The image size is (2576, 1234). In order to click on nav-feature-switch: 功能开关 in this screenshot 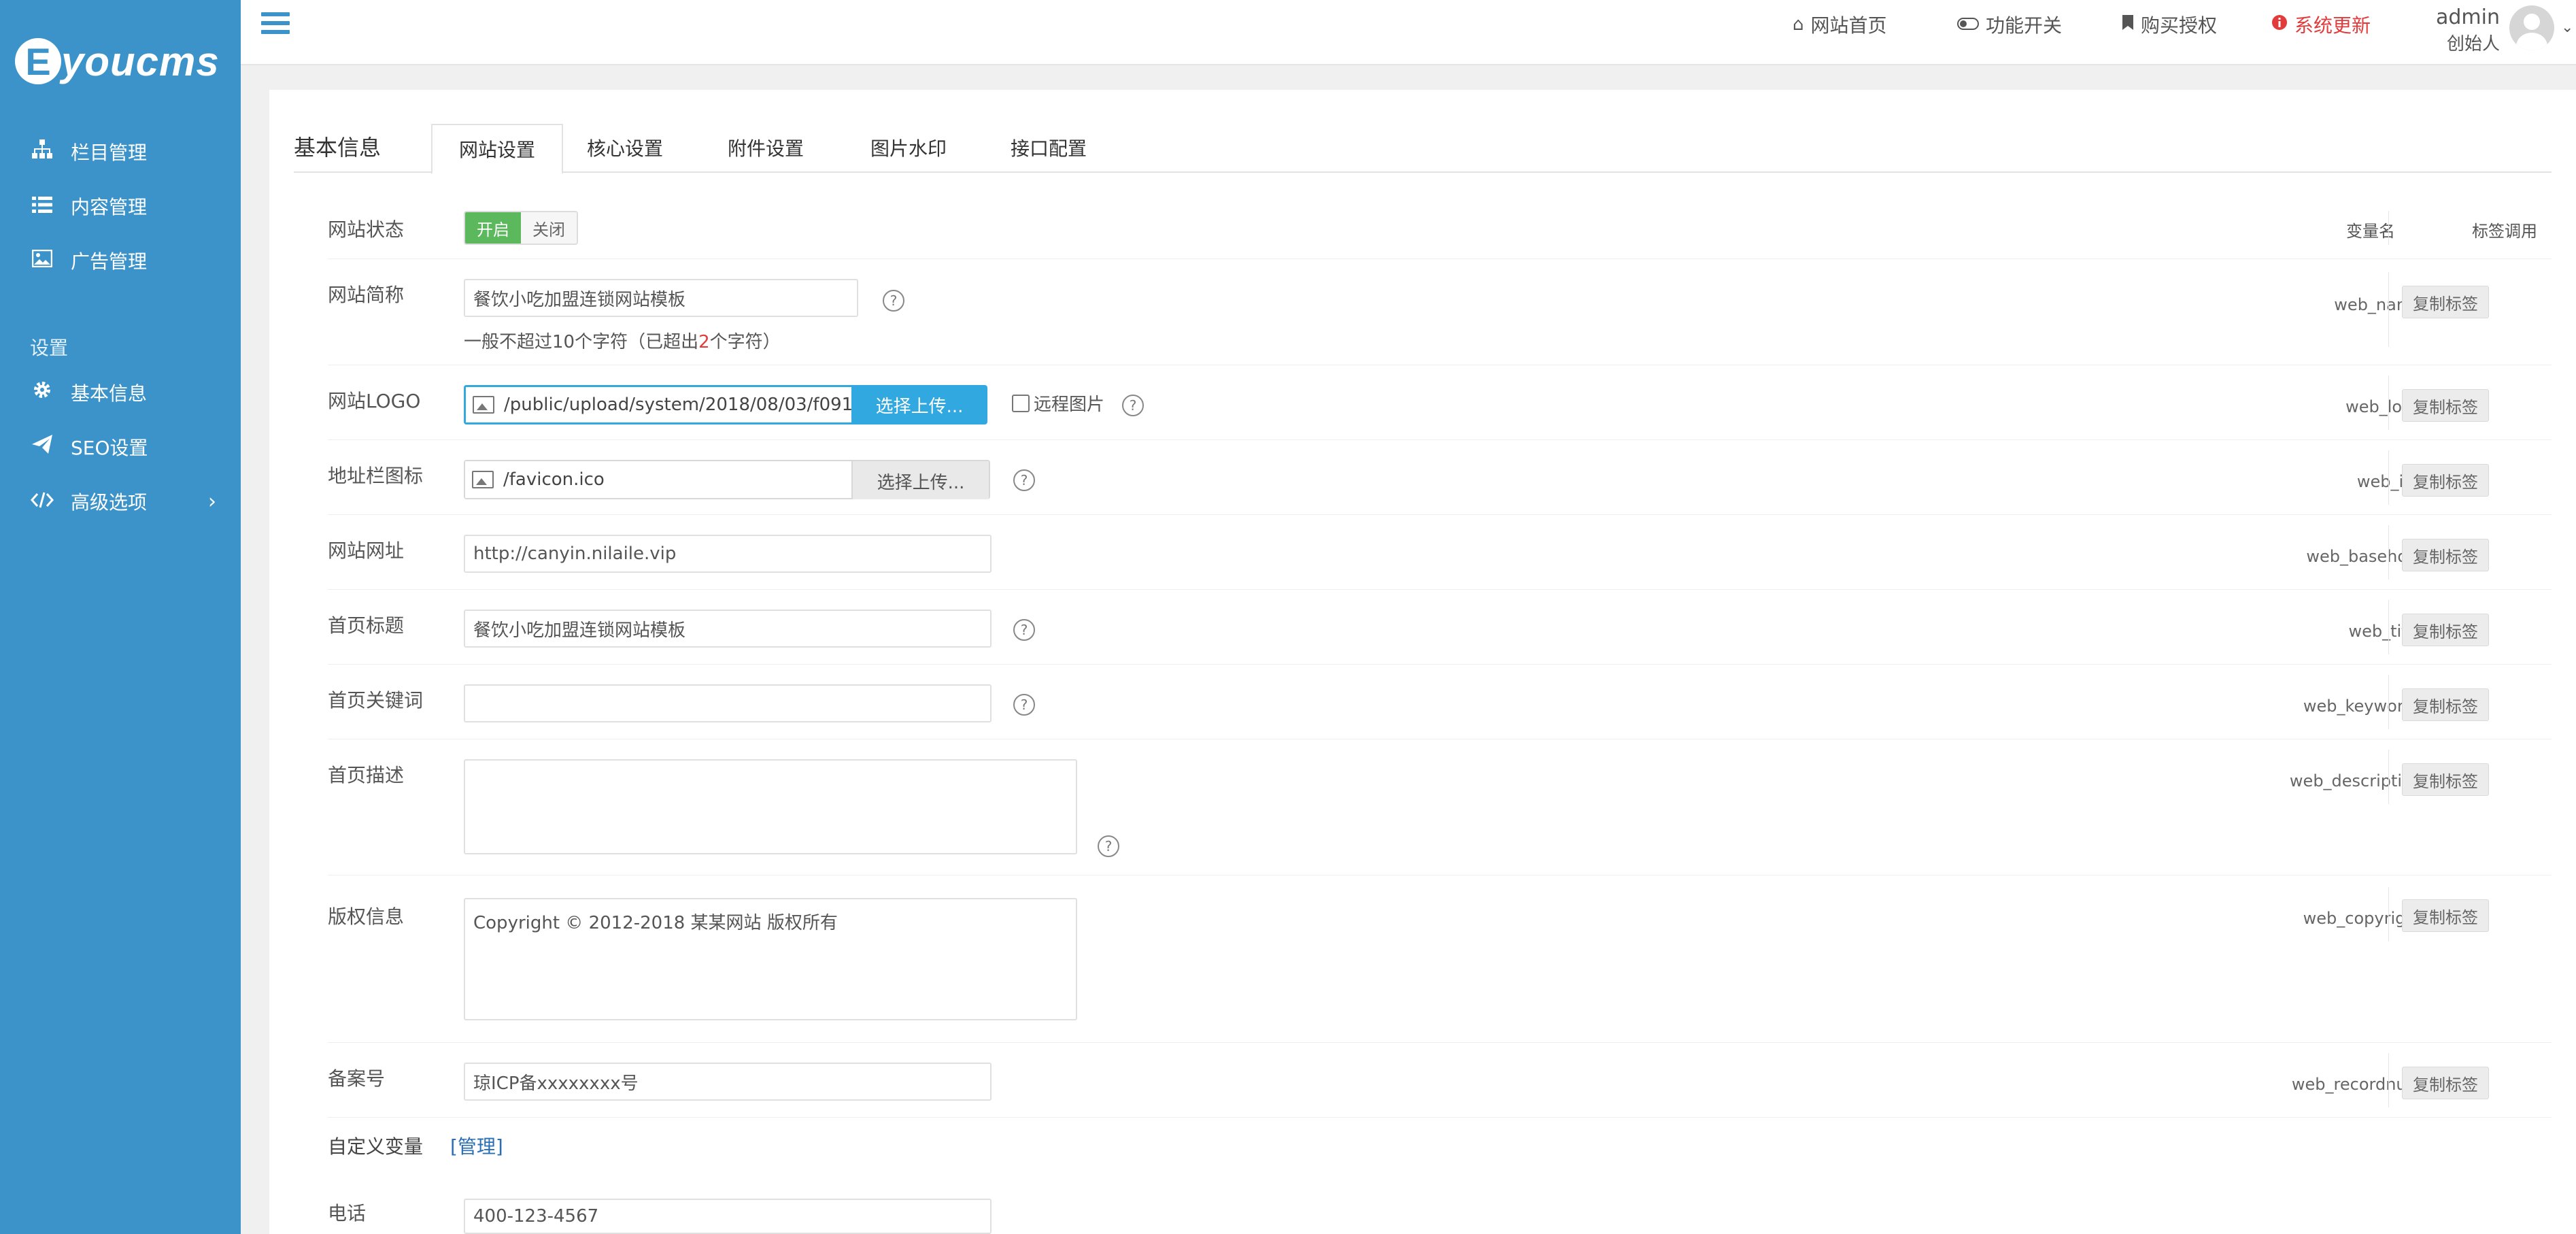, I will do `click(2009, 24)`.